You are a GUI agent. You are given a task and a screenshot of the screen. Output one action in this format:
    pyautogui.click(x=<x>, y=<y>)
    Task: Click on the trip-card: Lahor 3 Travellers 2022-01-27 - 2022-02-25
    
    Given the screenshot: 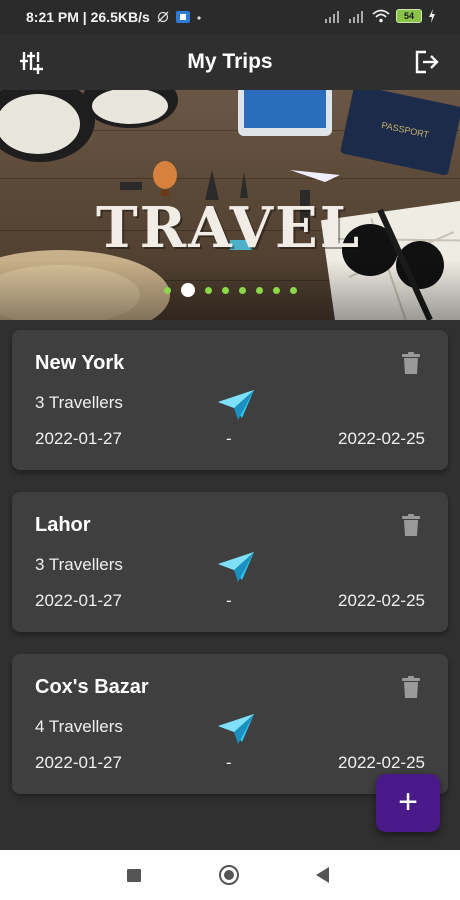 What is the action you would take?
    pyautogui.click(x=230, y=562)
    